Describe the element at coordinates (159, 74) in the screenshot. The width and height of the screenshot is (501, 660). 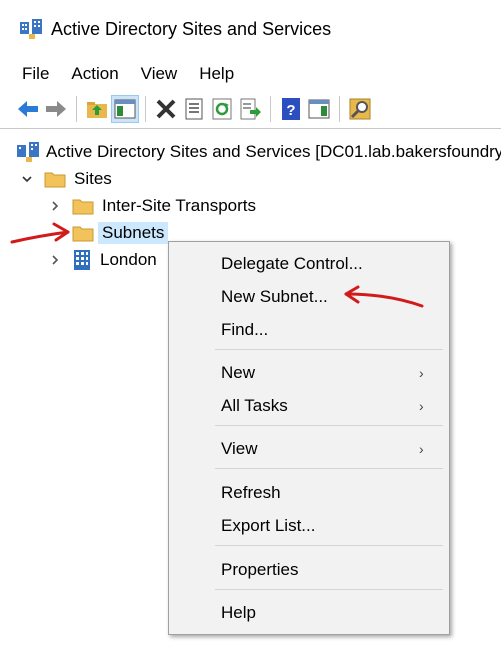
I see `menu-view: View` at that location.